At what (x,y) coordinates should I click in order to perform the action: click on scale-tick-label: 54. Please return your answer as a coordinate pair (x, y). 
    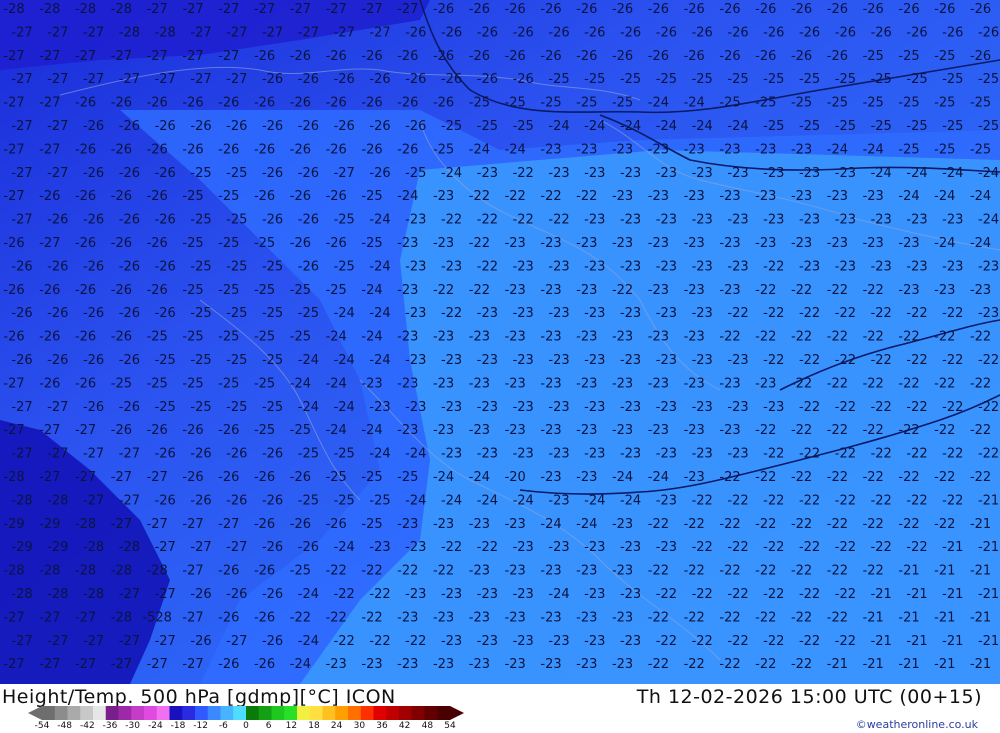
    Looking at the image, I should click on (450, 726).